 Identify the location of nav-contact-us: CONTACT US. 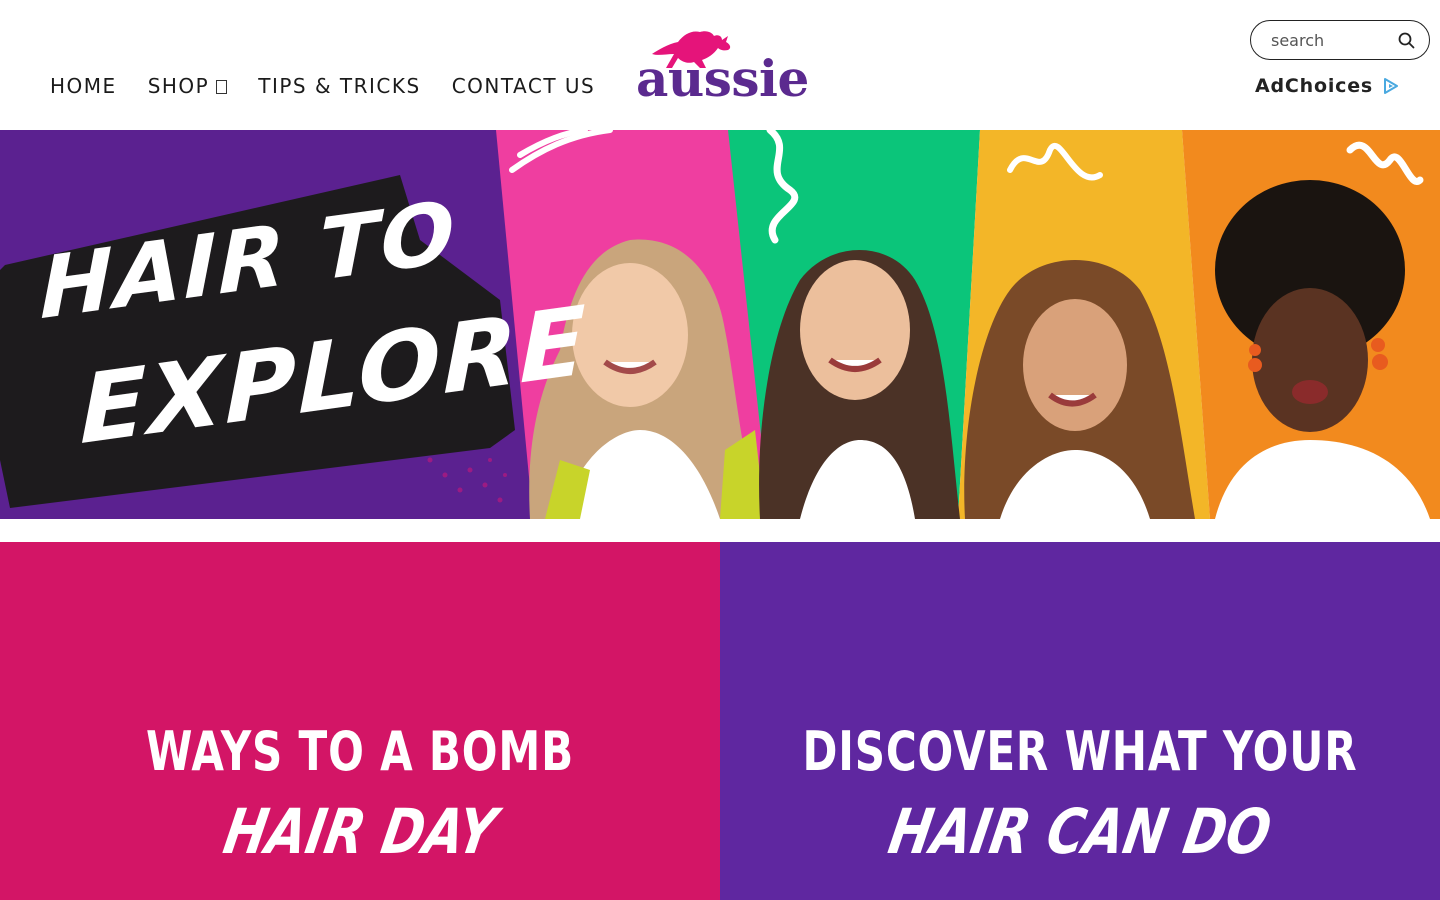
(524, 86).